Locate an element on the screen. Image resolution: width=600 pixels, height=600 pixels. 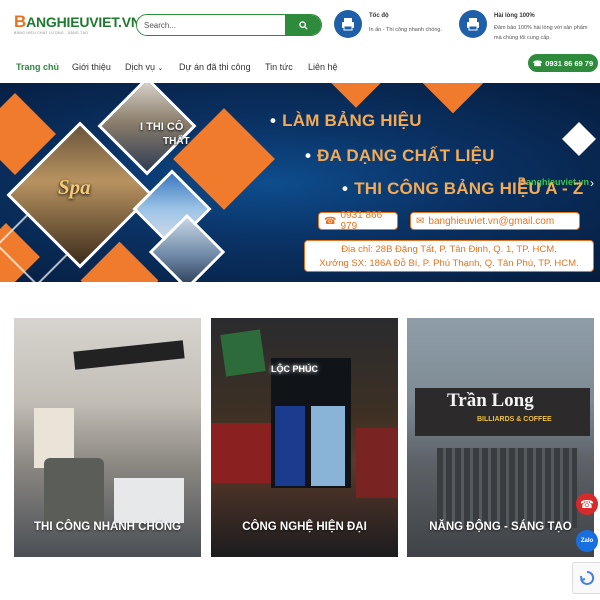
banner-email: ✉ banghieuviet.vn@gmail.com is located at coordinates (495, 221).